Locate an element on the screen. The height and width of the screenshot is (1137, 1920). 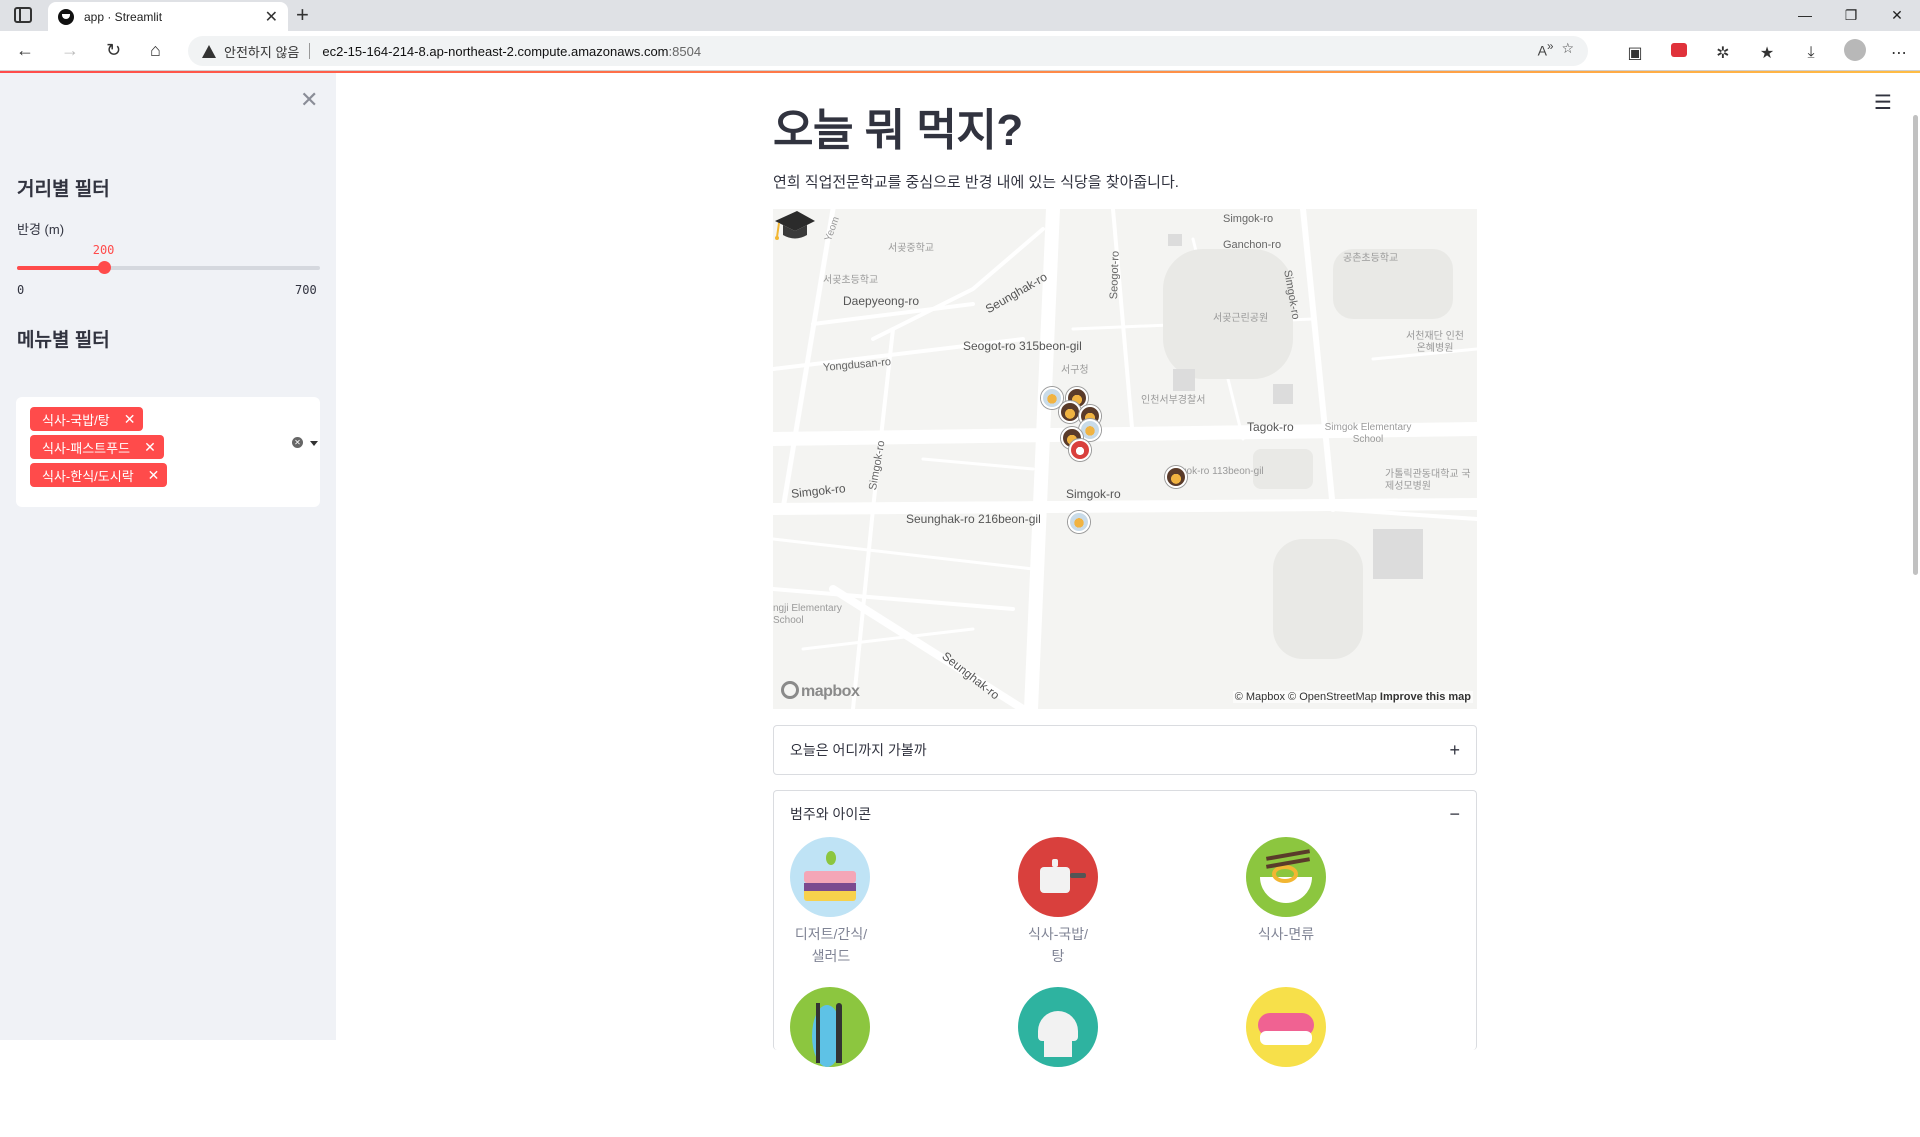
cutlery-icon is located at coordinates (830, 1027).